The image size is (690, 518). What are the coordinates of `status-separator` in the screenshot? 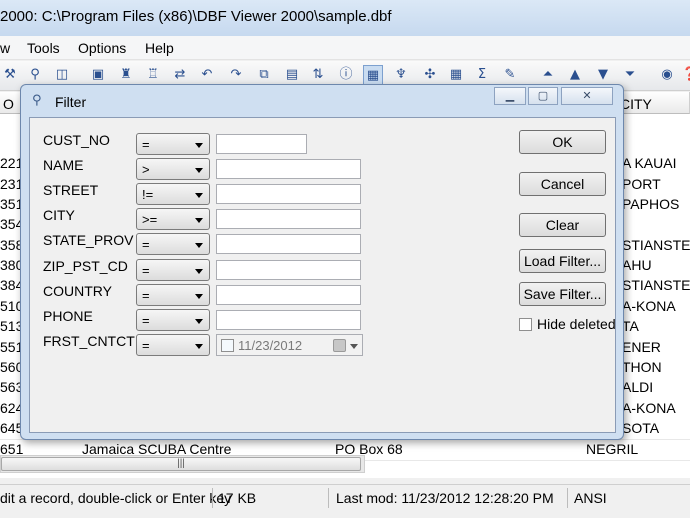 It's located at (212, 498).